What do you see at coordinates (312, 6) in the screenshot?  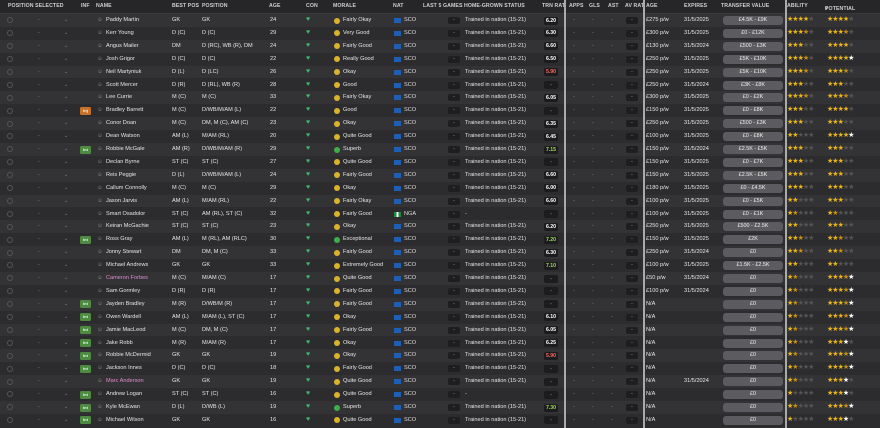 I see `col-con: CON` at bounding box center [312, 6].